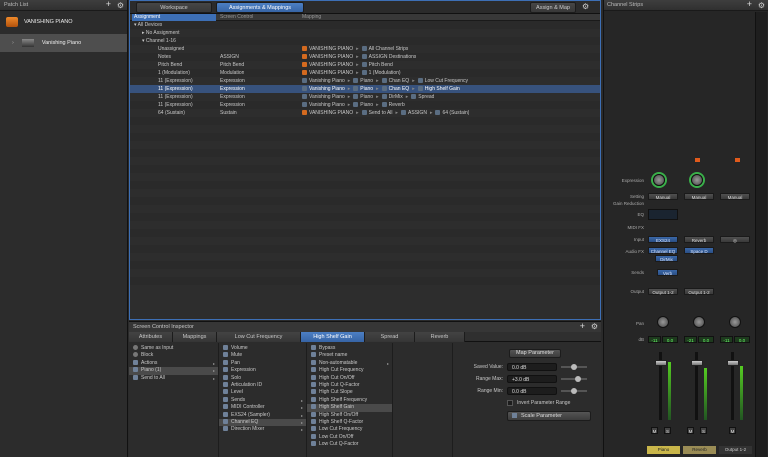  I want to click on assign-map-button: Assign & Map, so click(553, 7).